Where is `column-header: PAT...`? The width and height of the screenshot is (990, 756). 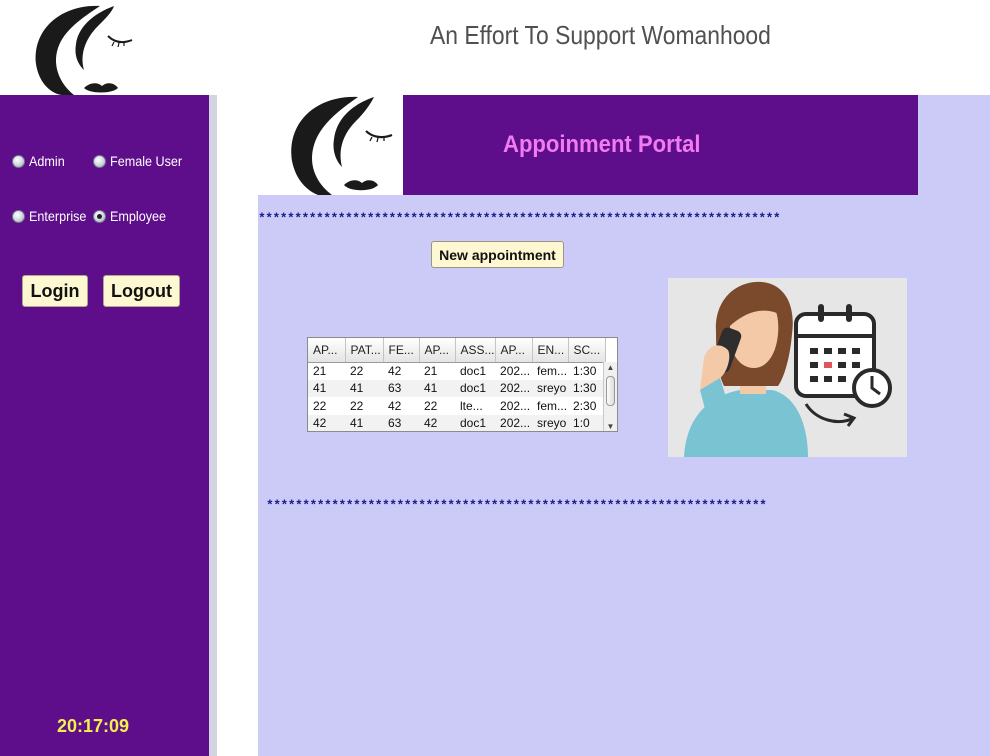
column-header: PAT... is located at coordinates (364, 350).